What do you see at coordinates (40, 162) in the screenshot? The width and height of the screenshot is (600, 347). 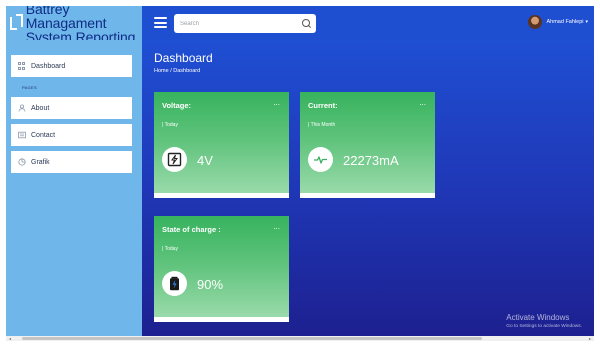 I see `sidebar-item-label: Grafik` at bounding box center [40, 162].